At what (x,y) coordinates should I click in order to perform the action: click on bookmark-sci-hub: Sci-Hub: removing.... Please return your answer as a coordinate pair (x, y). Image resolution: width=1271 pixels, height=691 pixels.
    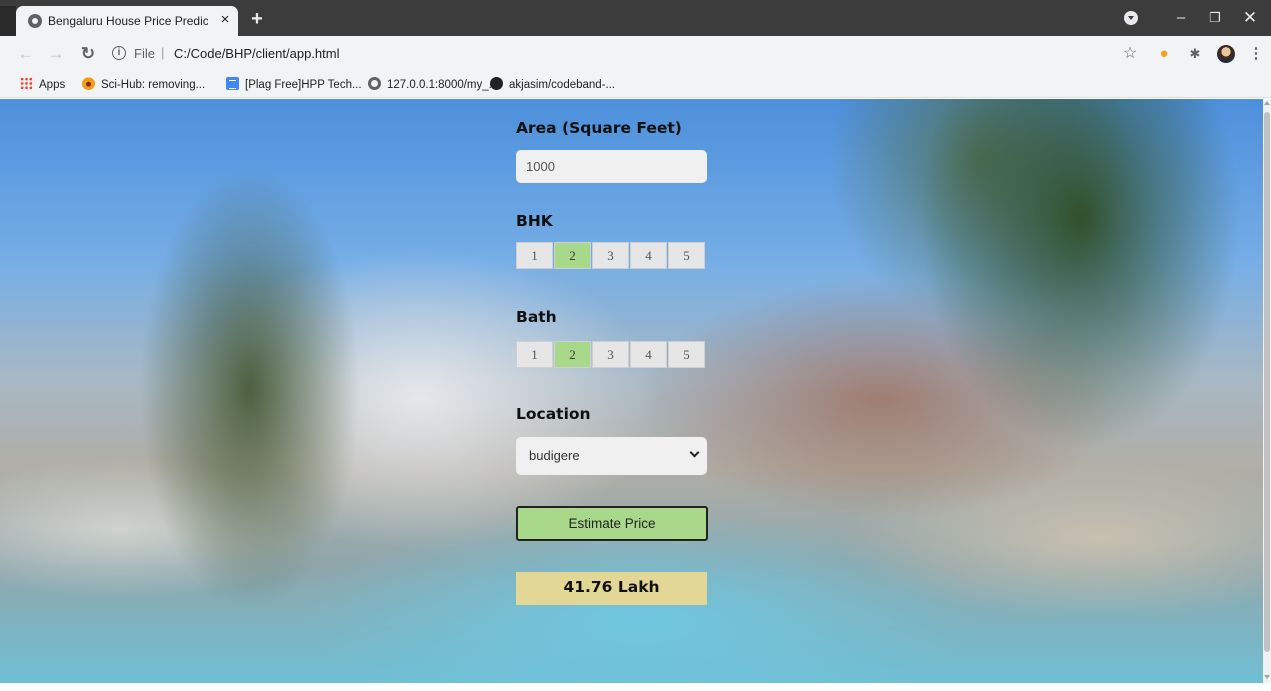
    Looking at the image, I should click on (143, 85).